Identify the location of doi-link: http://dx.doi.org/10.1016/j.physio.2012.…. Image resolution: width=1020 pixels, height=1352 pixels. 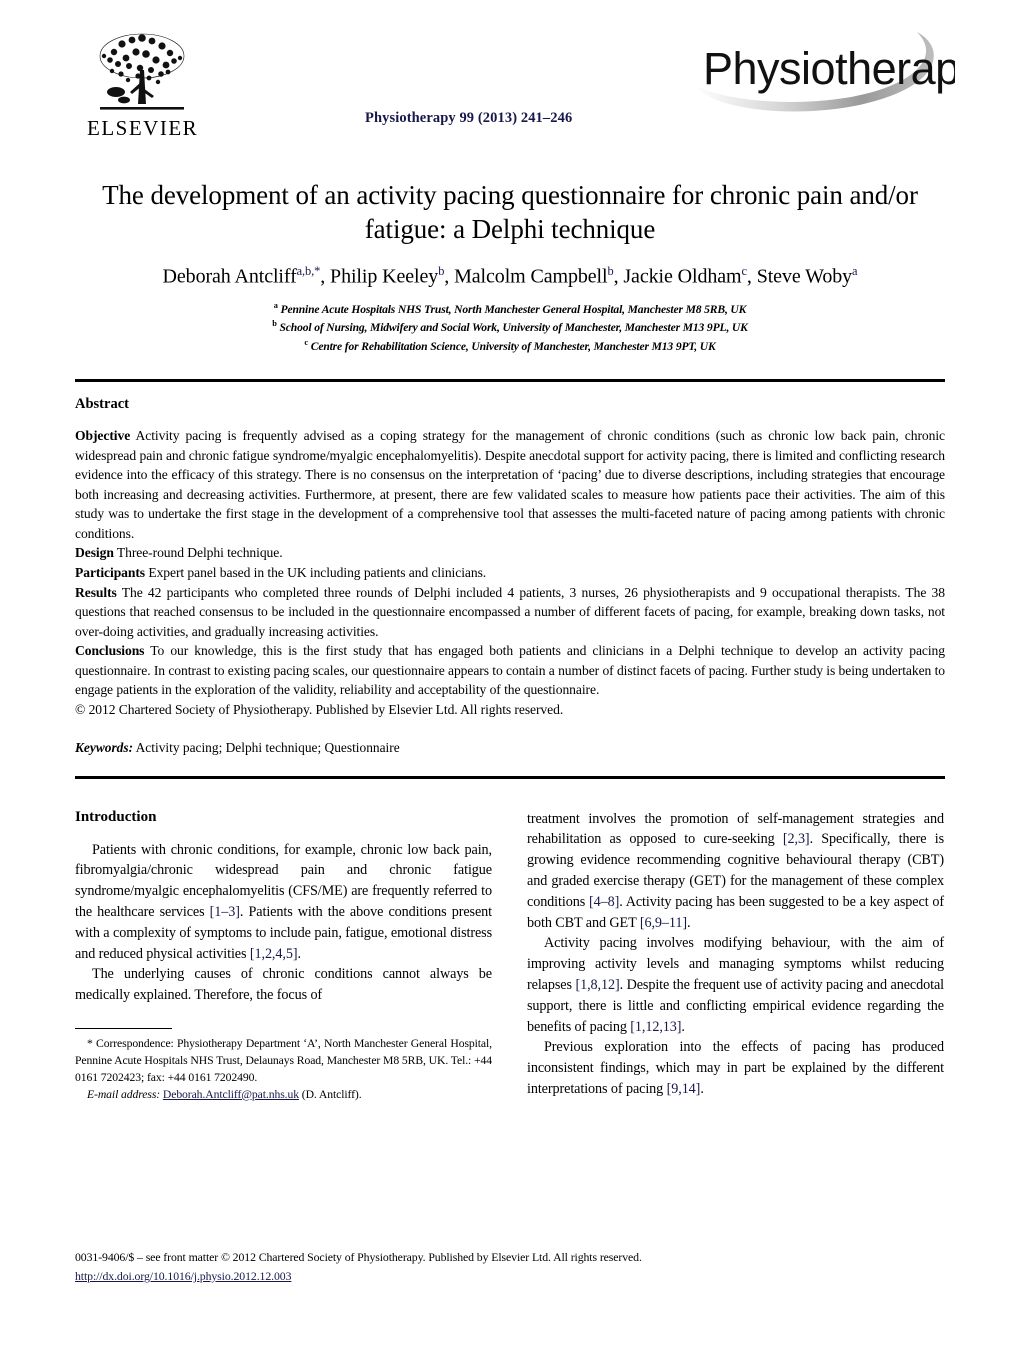
(183, 1276).